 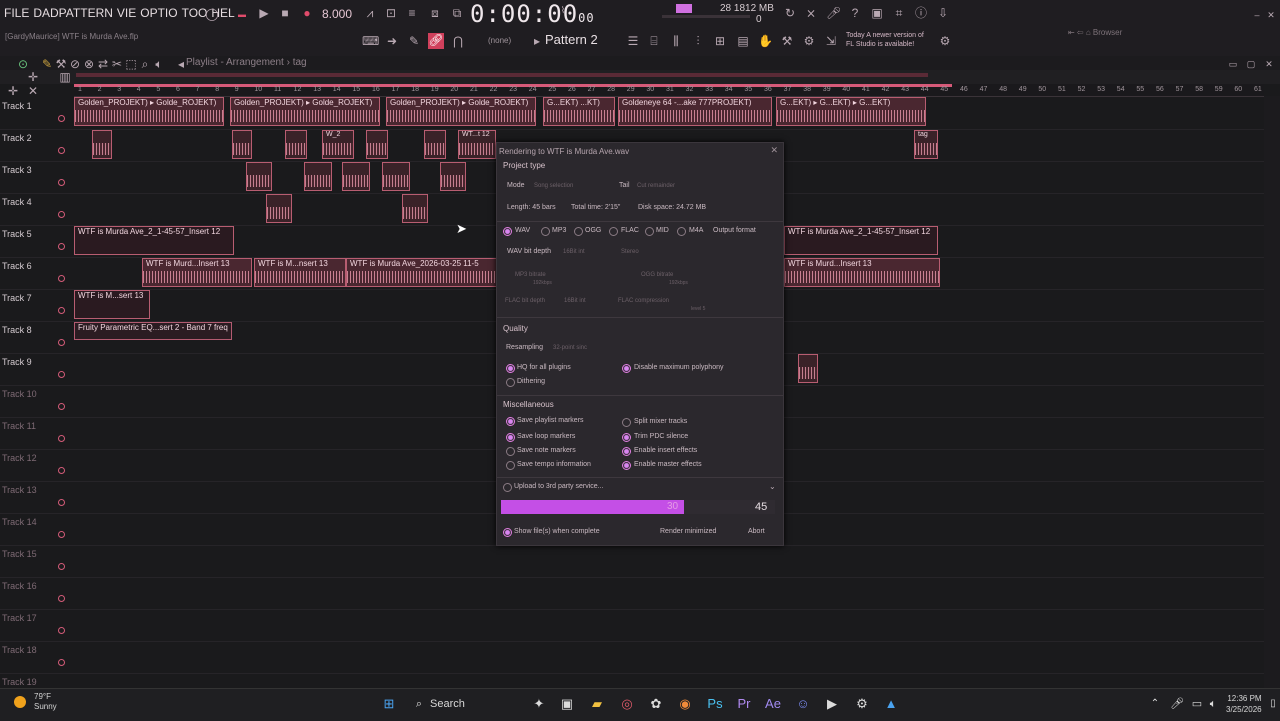 What do you see at coordinates (698, 41) in the screenshot?
I see `mixer-icon-2: ⫶` at bounding box center [698, 41].